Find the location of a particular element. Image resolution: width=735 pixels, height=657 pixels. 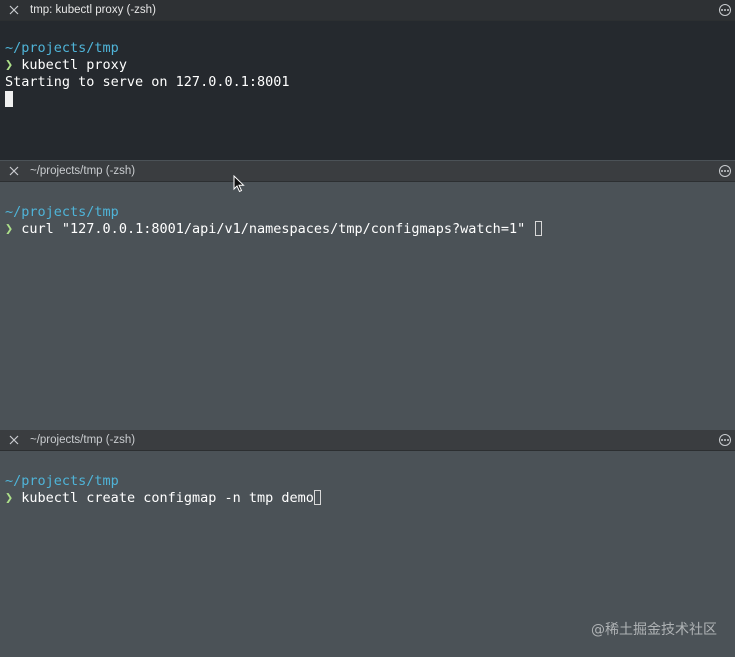

pane-2-titlebar: ~/projects/tmp (-zsh) is located at coordinates (367, 171).